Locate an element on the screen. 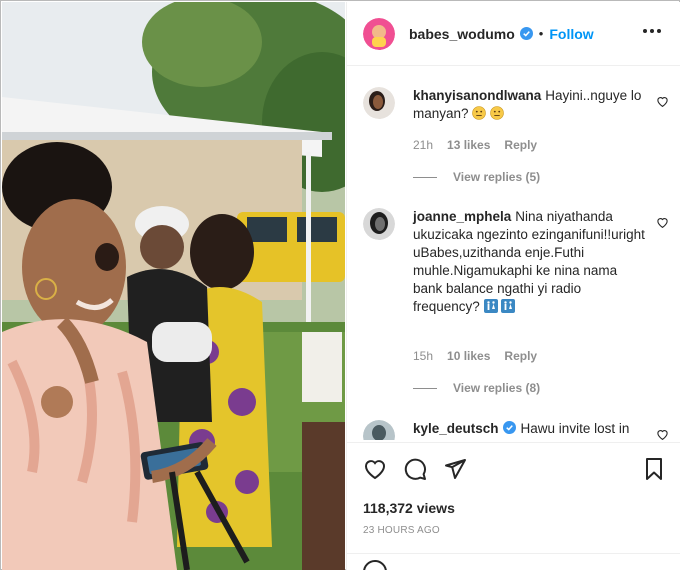  bookmark-icon is located at coordinates (654, 469).